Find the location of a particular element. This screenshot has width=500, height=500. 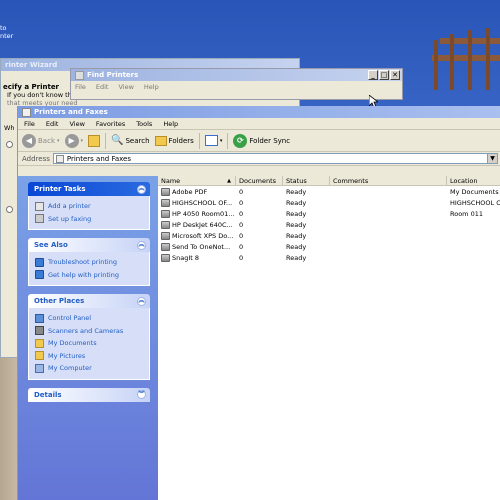

troubleshoot-printing-link: Troubleshoot printing is located at coordinates (89, 262).